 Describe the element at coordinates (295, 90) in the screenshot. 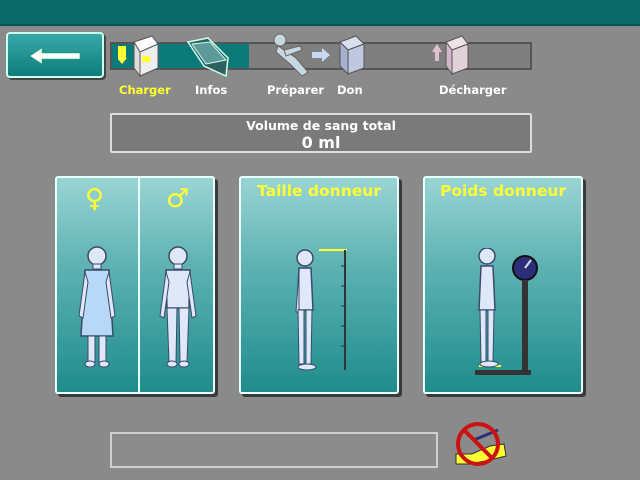

I see `step-label-preparer: Préparer` at that location.